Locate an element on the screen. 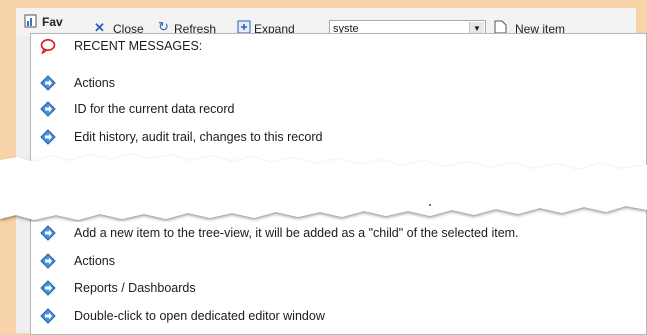  speech-bubble-icon is located at coordinates (48, 46).